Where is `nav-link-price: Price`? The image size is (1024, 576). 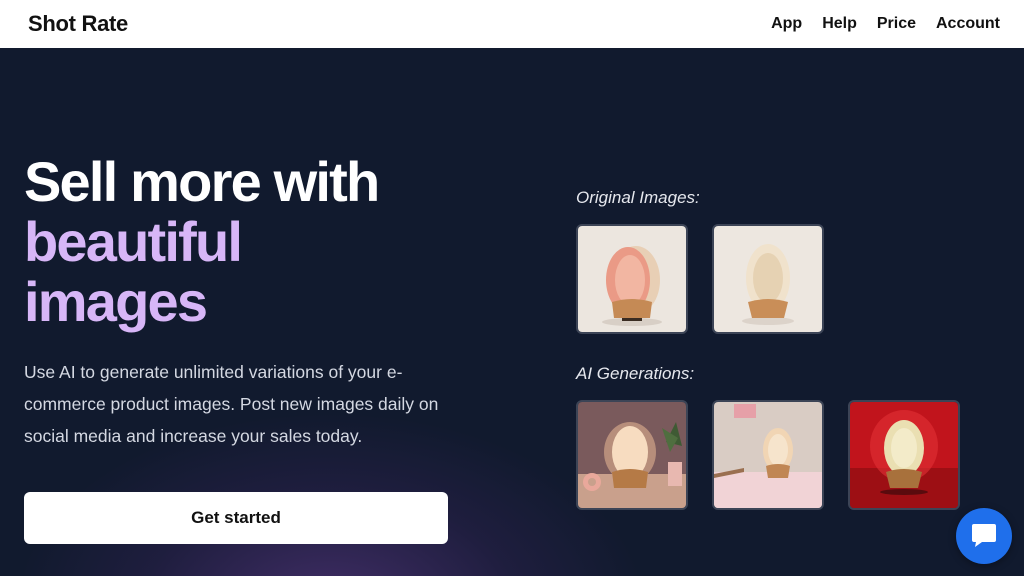 nav-link-price: Price is located at coordinates (896, 24).